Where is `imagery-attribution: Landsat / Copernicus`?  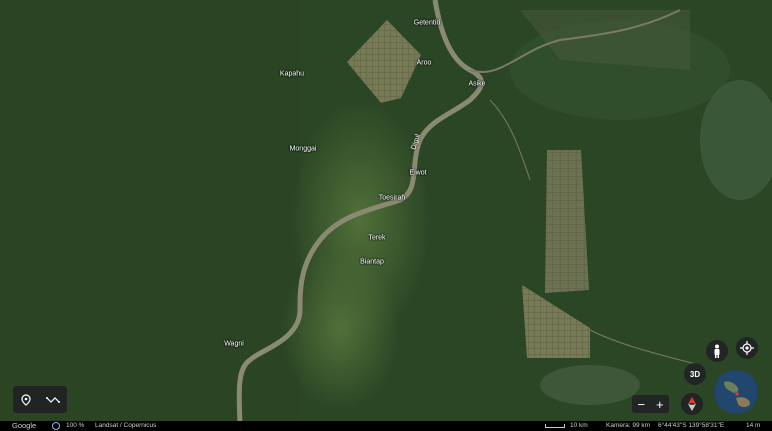 imagery-attribution: Landsat / Copernicus is located at coordinates (125, 425).